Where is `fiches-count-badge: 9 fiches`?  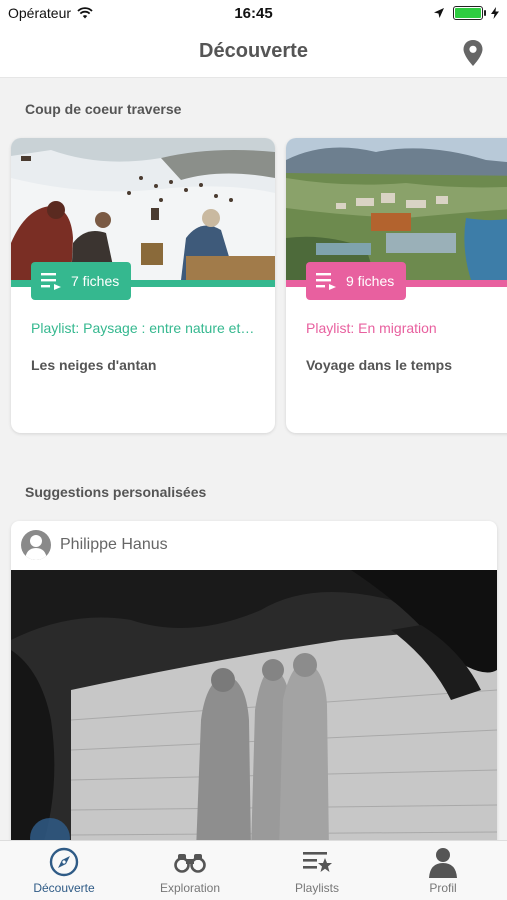 fiches-count-badge: 9 fiches is located at coordinates (356, 281).